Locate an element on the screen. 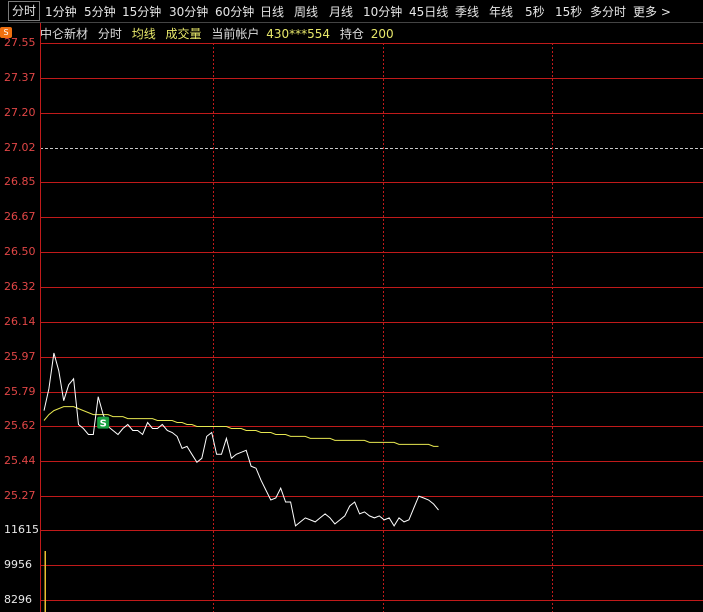 Image resolution: width=703 pixels, height=612 pixels. signal-label: S is located at coordinates (103, 424).